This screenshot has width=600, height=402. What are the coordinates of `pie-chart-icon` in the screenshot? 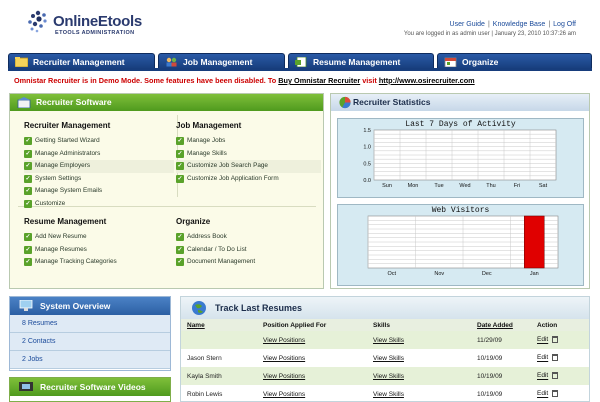 It's located at (345, 102).